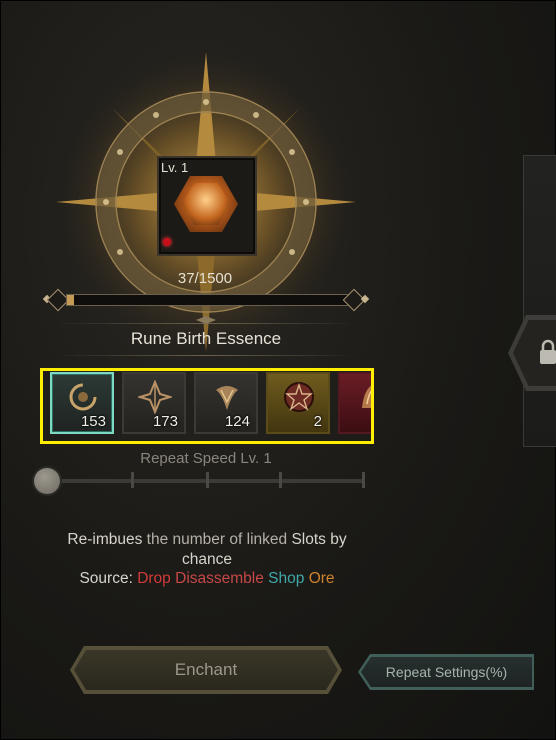  What do you see at coordinates (70, 300) in the screenshot?
I see `progress-fill` at bounding box center [70, 300].